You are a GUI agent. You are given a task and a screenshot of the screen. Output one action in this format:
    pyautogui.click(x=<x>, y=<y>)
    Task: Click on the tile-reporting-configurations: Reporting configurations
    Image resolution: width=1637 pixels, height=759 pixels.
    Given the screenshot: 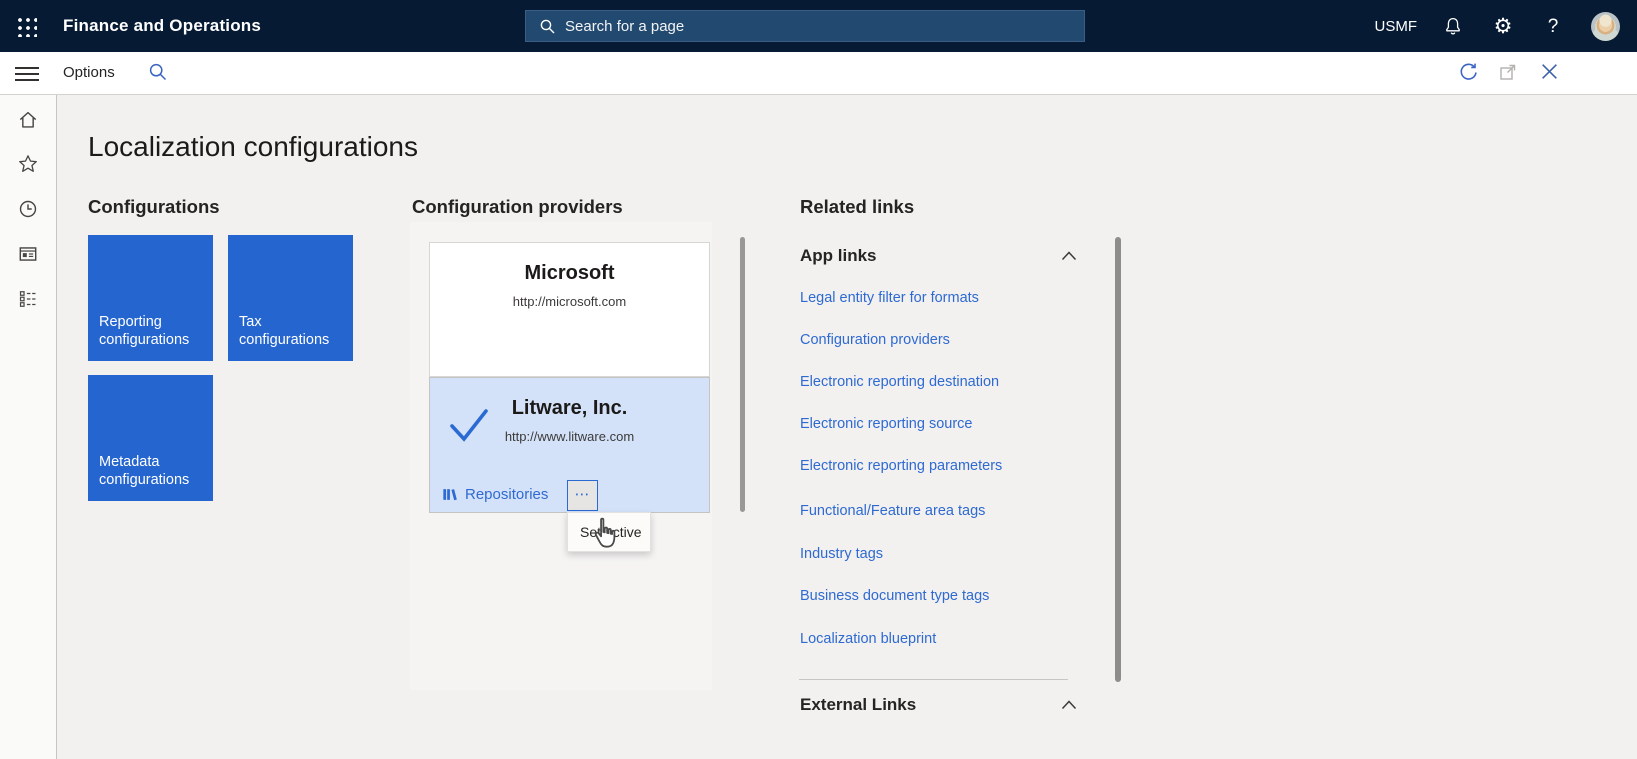 What is the action you would take?
    pyautogui.click(x=150, y=298)
    